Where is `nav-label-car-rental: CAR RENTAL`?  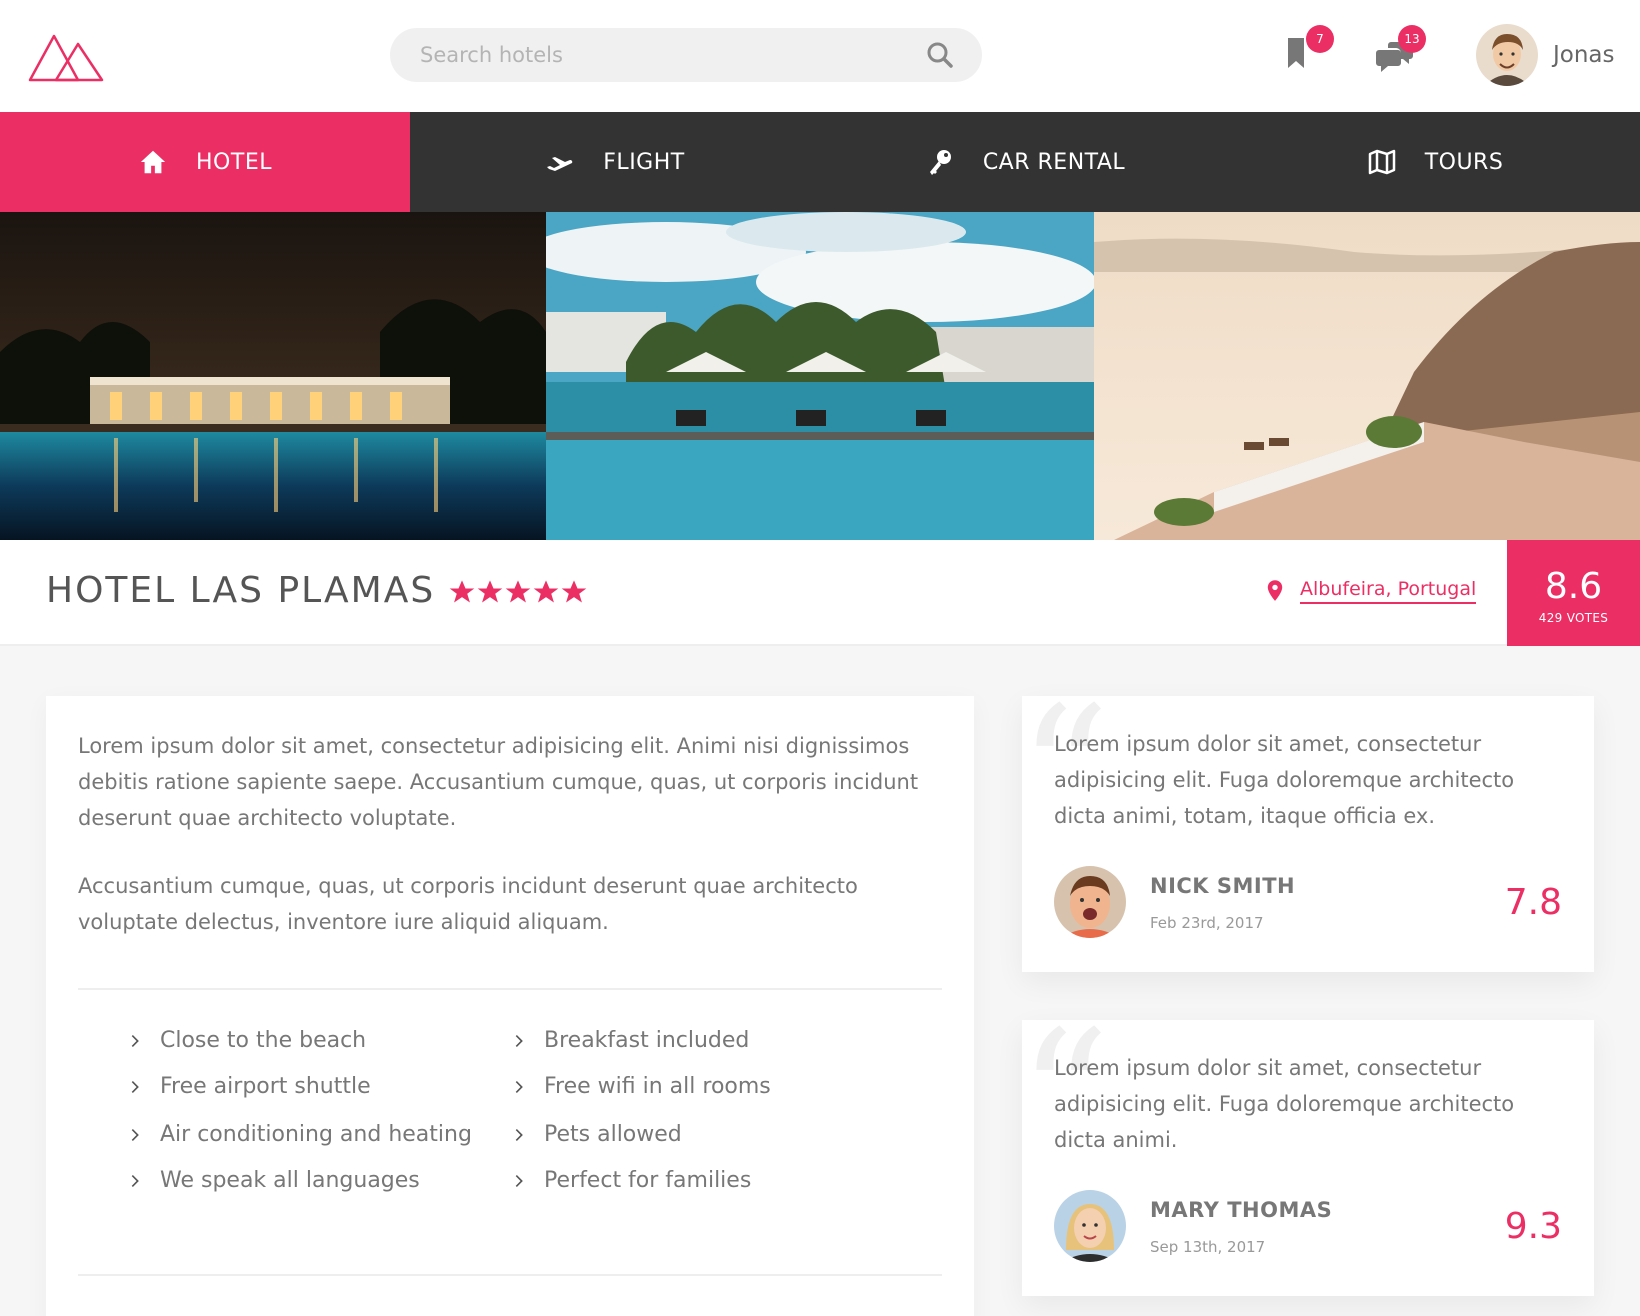 nav-label-car-rental: CAR RENTAL is located at coordinates (1054, 162).